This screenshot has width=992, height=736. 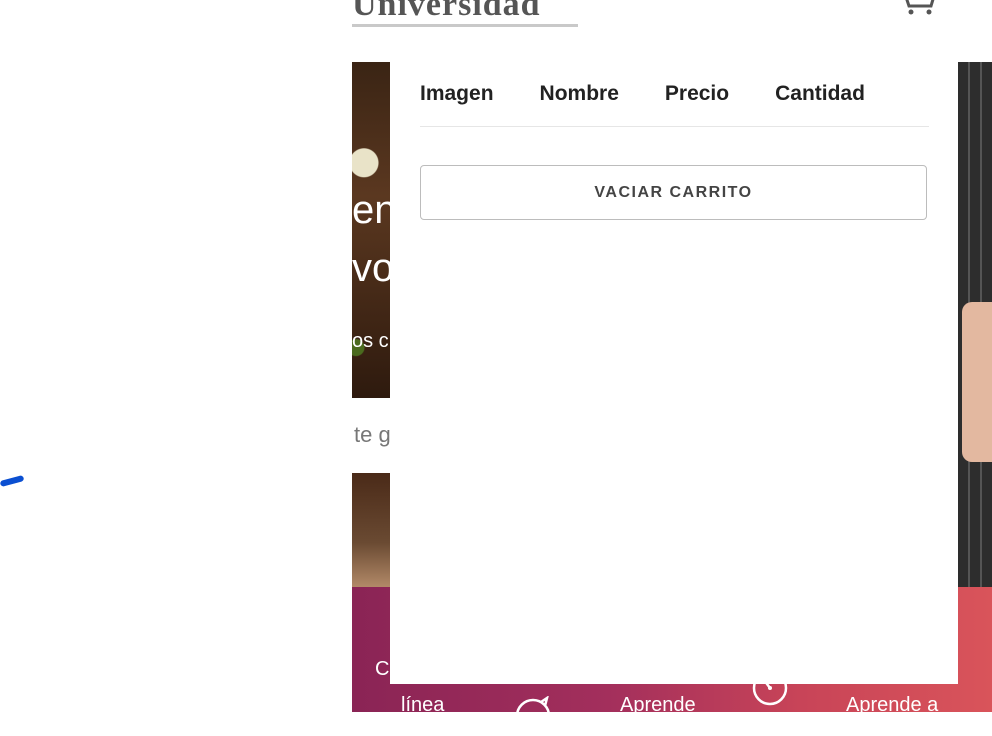 What do you see at coordinates (533, 706) in the screenshot?
I see `rocket-icon` at bounding box center [533, 706].